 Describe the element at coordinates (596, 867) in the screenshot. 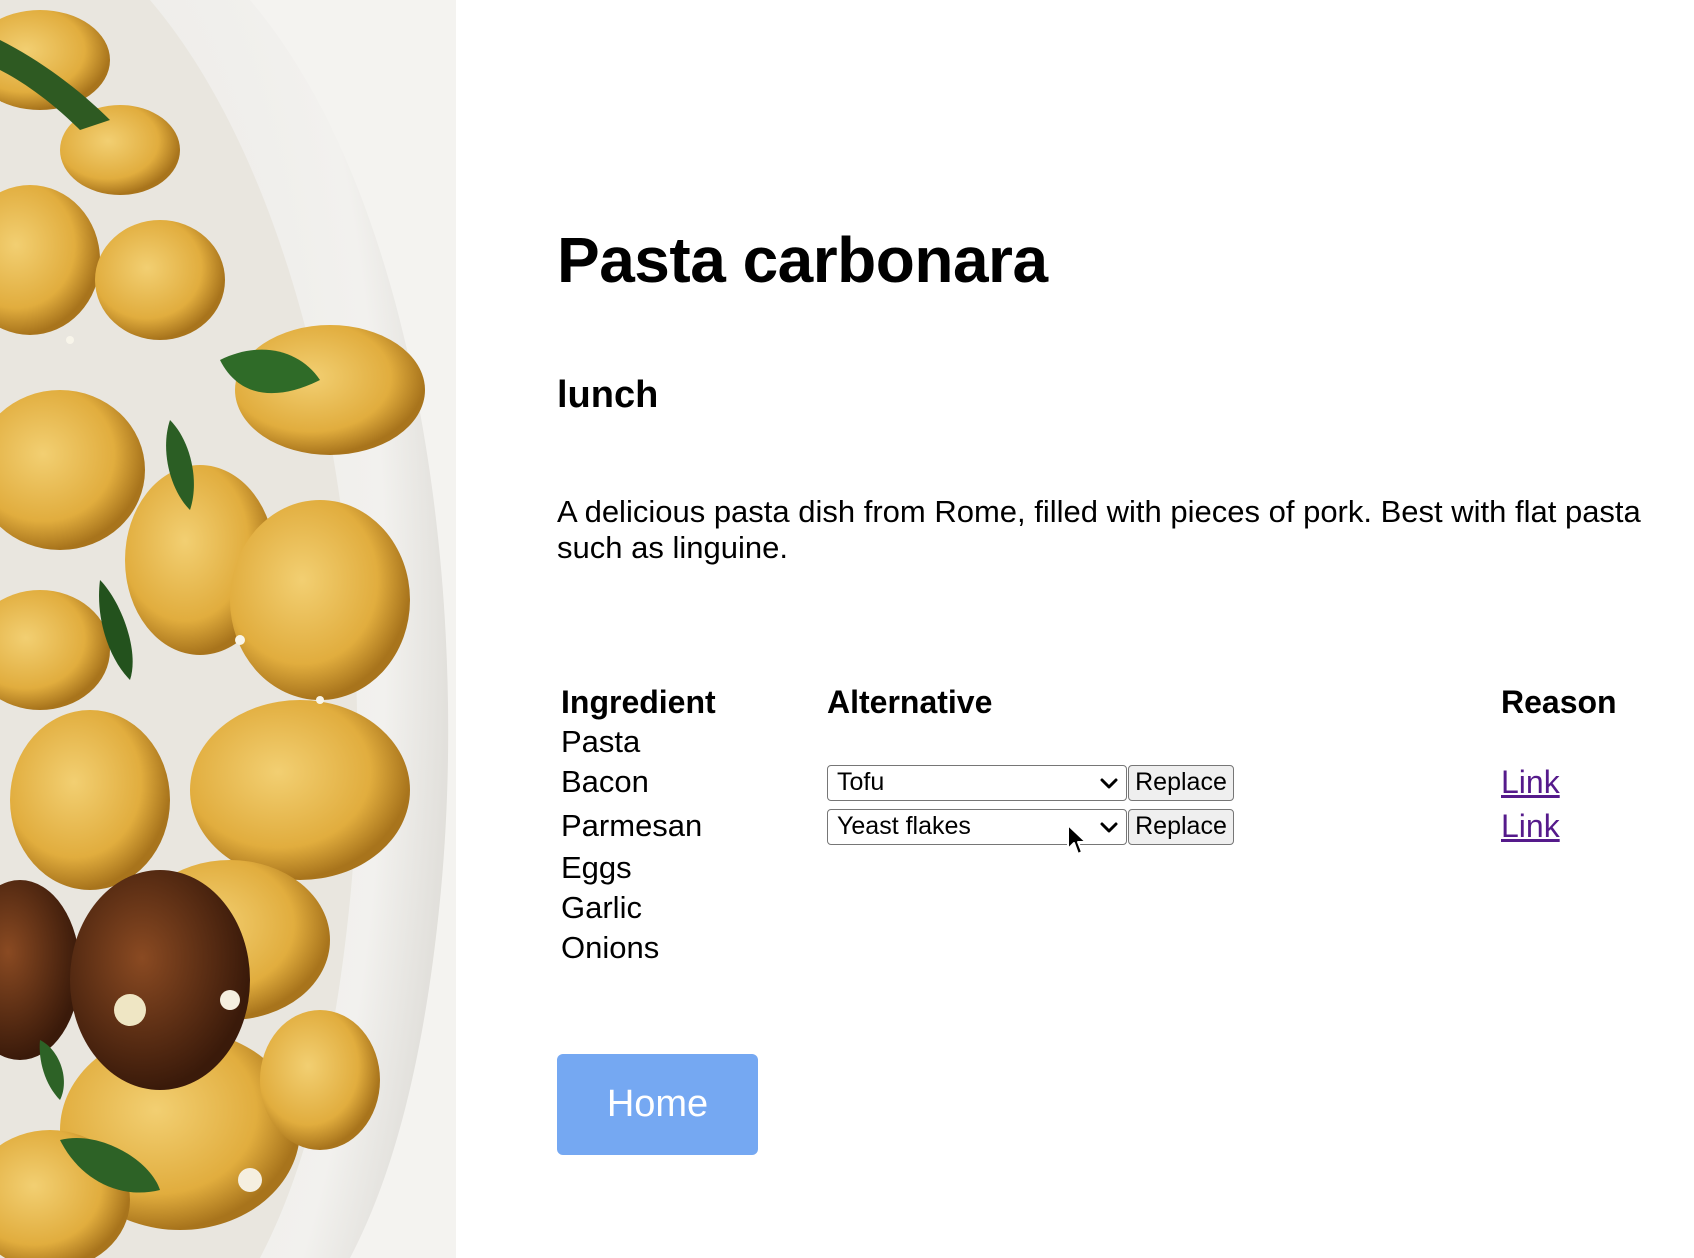

I see `ingredient-name: Eggs` at that location.